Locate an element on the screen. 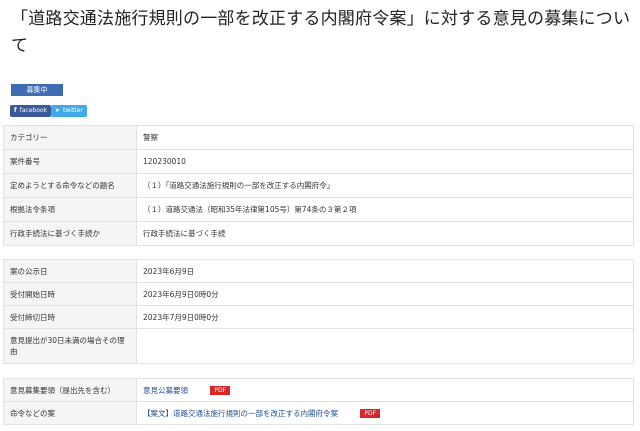 The image size is (640, 431). table-row: カテゴリー 警察 is located at coordinates (318, 137).